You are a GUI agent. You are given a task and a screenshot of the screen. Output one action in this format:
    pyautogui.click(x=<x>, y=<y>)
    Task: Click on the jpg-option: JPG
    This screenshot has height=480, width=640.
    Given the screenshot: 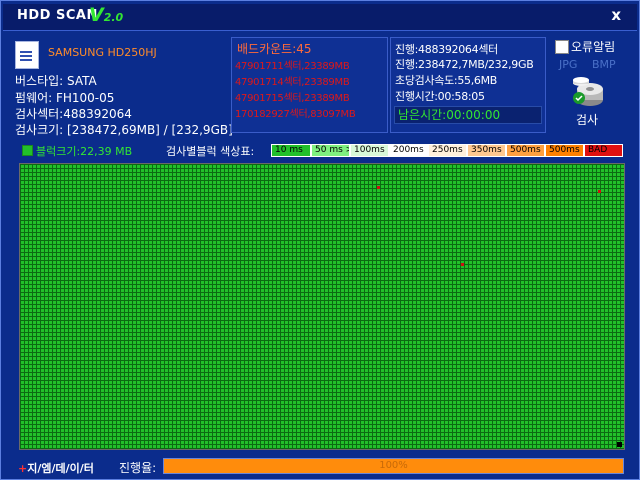 What is the action you would take?
    pyautogui.click(x=568, y=64)
    